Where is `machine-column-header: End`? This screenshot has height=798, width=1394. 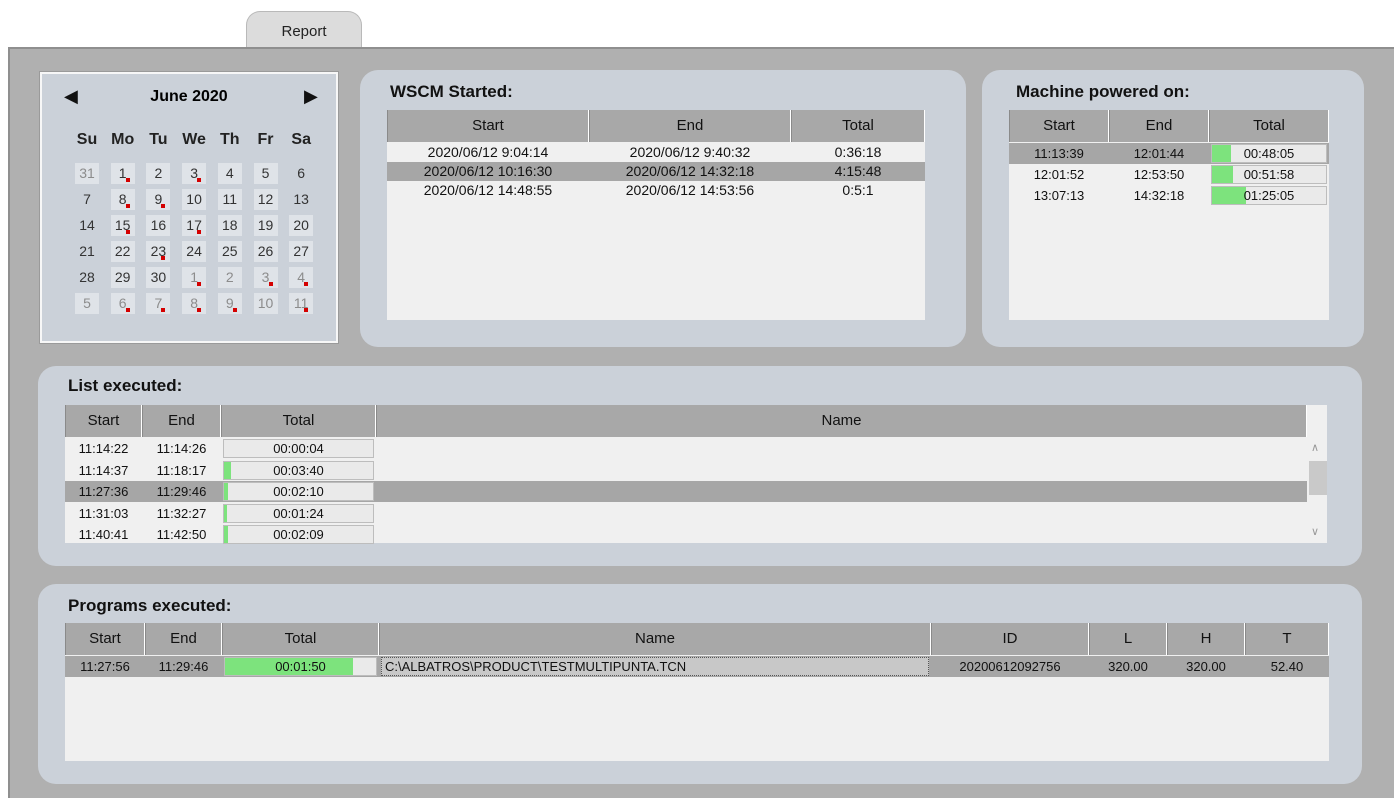 machine-column-header: End is located at coordinates (1159, 126).